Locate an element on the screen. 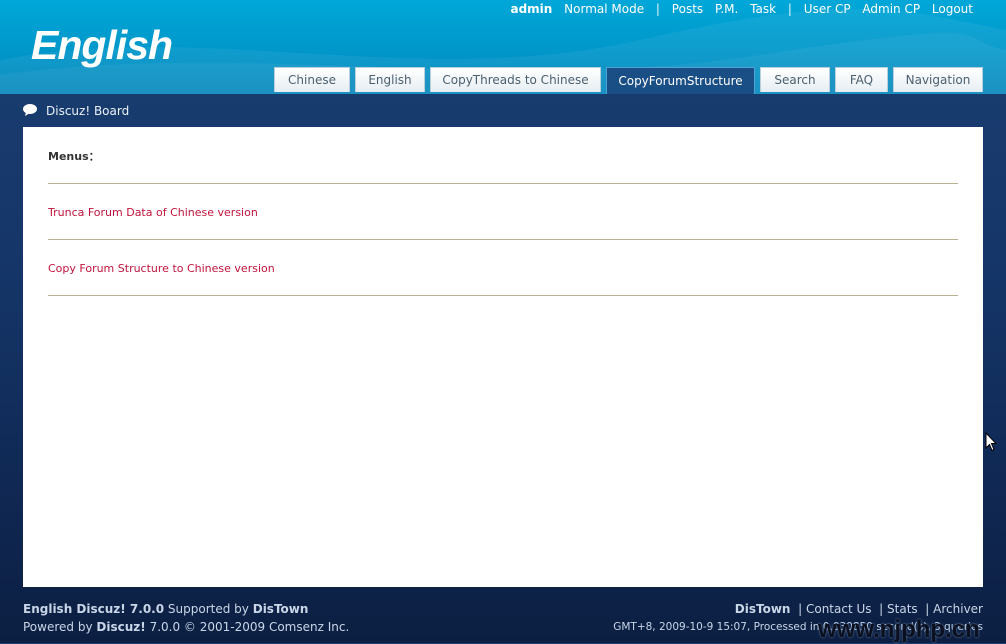 This screenshot has width=1006, height=644. site-logo: English is located at coordinates (102, 45).